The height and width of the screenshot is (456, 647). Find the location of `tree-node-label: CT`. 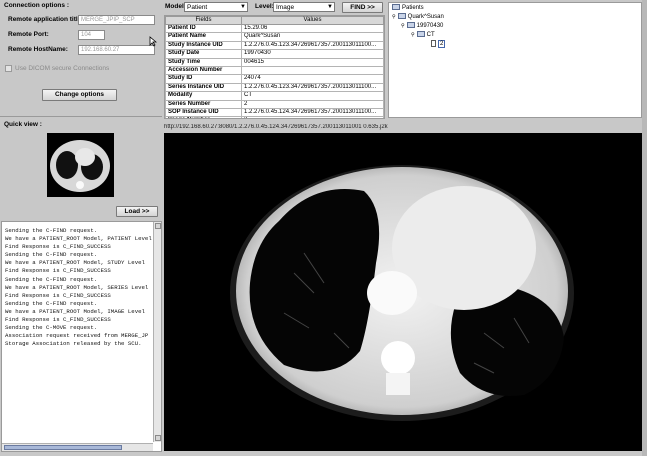

tree-node-label: CT is located at coordinates (430, 35).